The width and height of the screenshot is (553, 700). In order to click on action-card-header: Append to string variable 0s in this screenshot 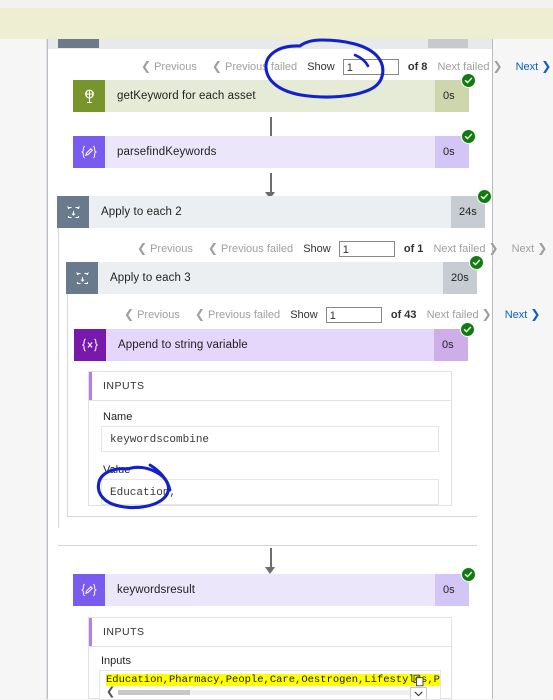, I will do `click(274, 341)`.